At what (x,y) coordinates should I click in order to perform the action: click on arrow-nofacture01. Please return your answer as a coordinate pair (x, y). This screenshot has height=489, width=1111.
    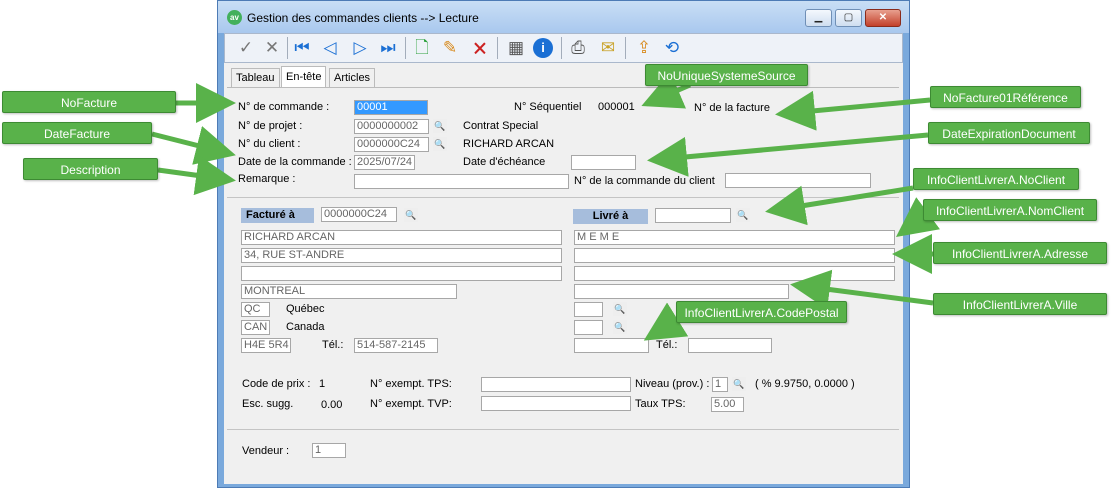
    Looking at the image, I should click on (853, 110).